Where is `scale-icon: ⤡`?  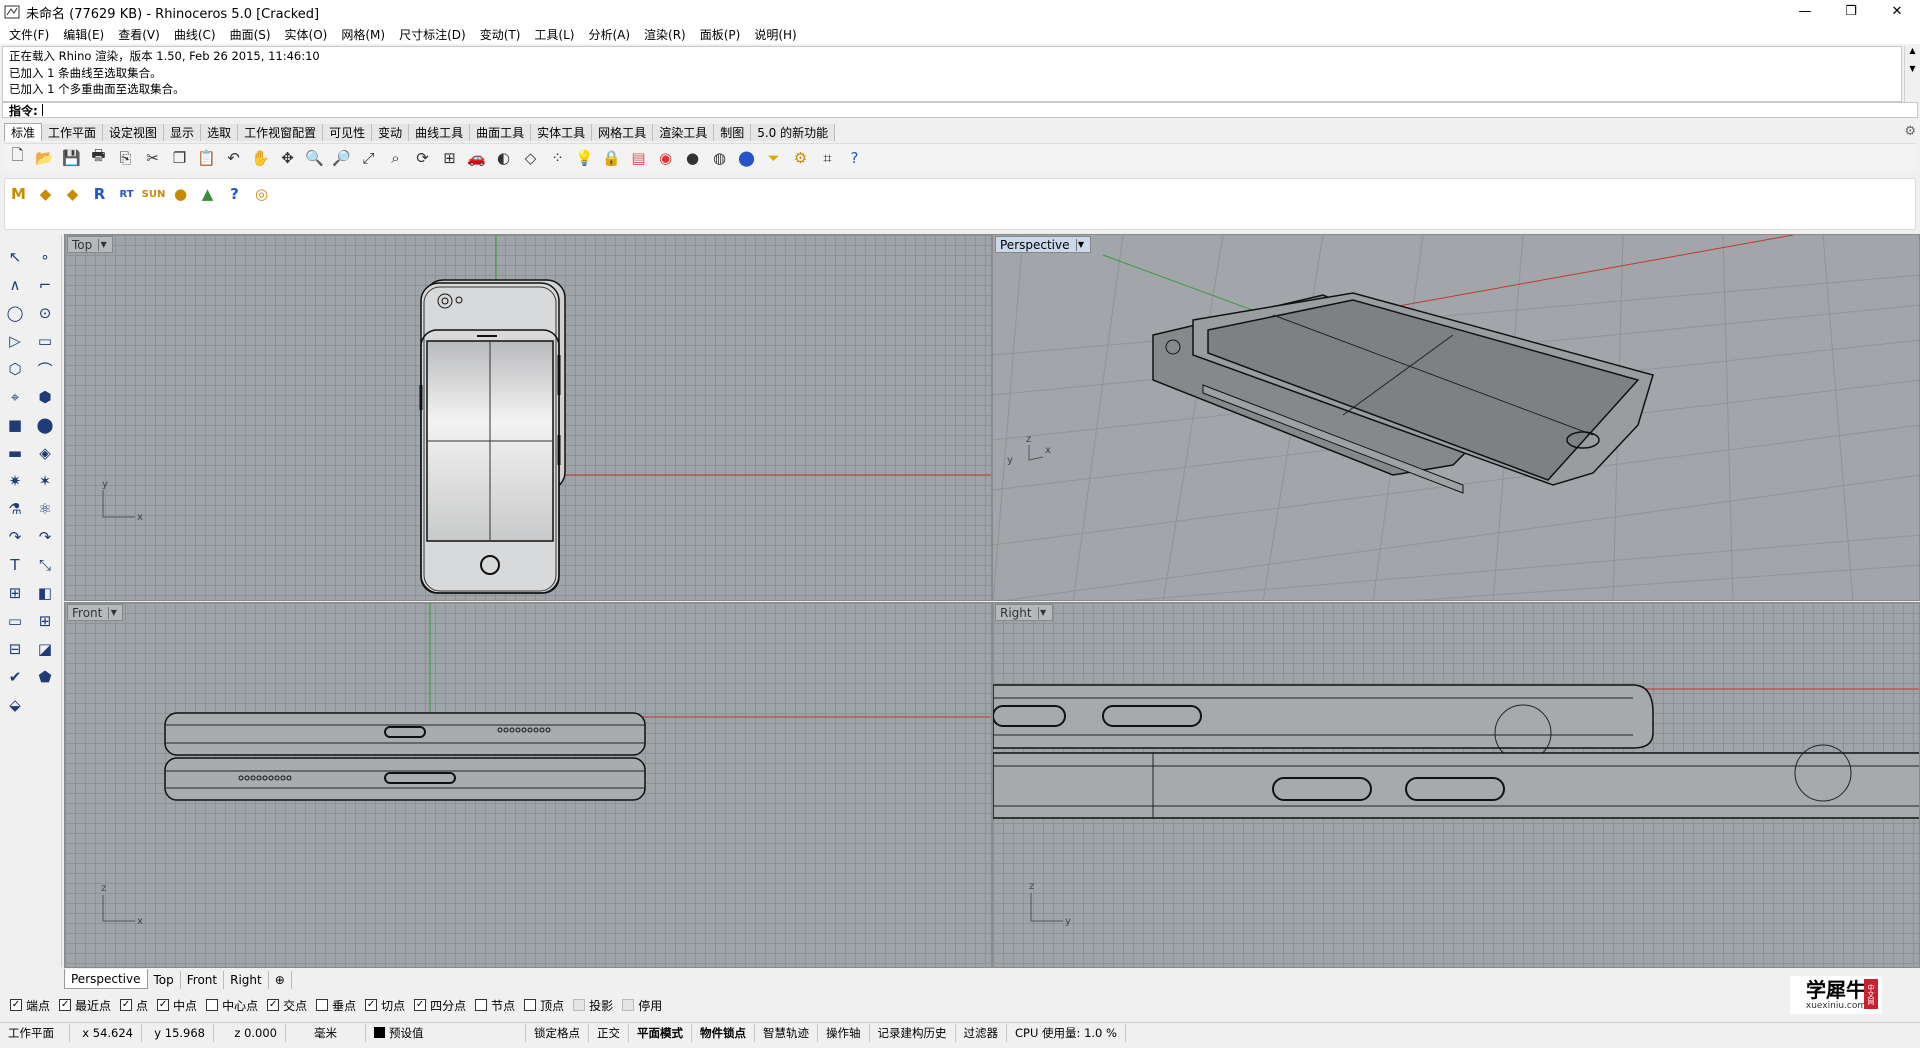 scale-icon: ⤡ is located at coordinates (45, 565).